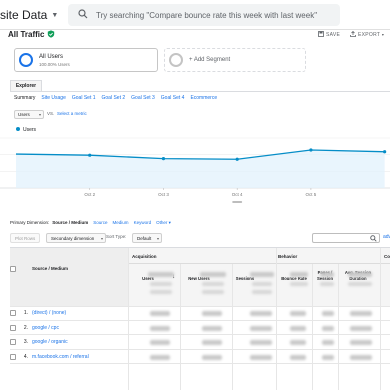  What do you see at coordinates (327, 274) in the screenshot?
I see `total-pages-value` at bounding box center [327, 274].